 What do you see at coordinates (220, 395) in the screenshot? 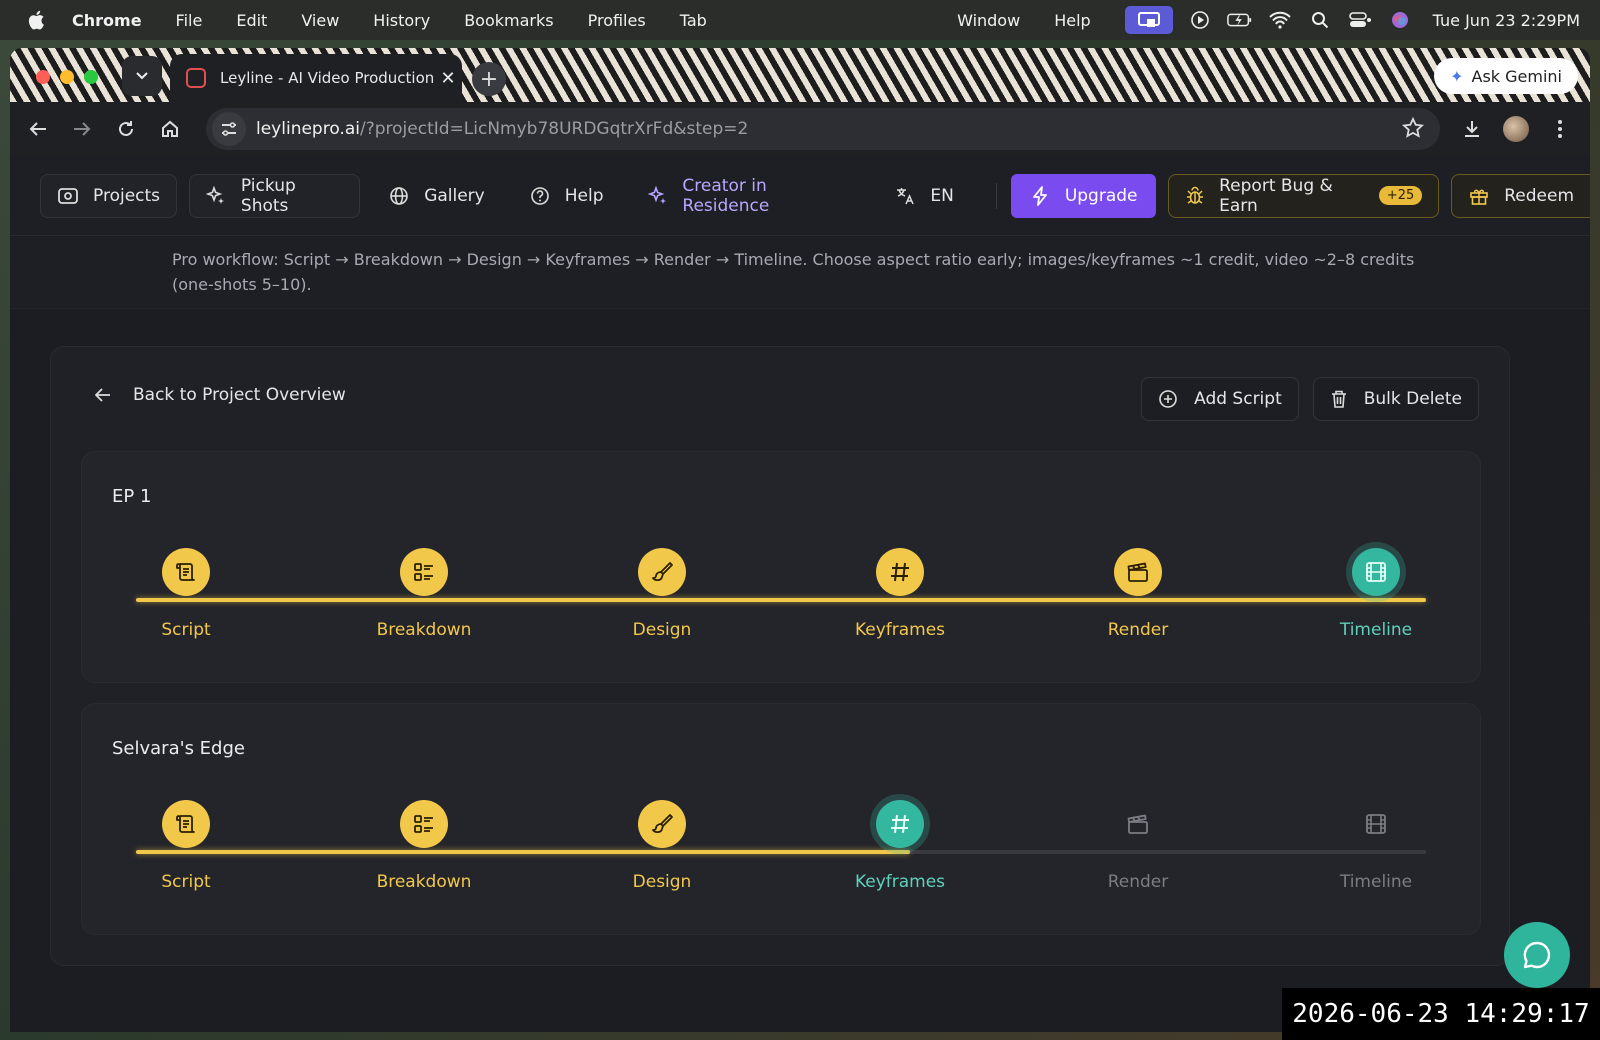
I see `back-to-overview-link: Back to Project Overview` at bounding box center [220, 395].